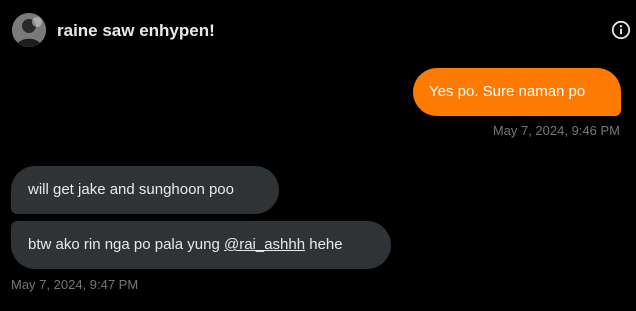 The image size is (636, 311). I want to click on sent-timestamp: May 7, 2024, 9:46 PM, so click(556, 130).